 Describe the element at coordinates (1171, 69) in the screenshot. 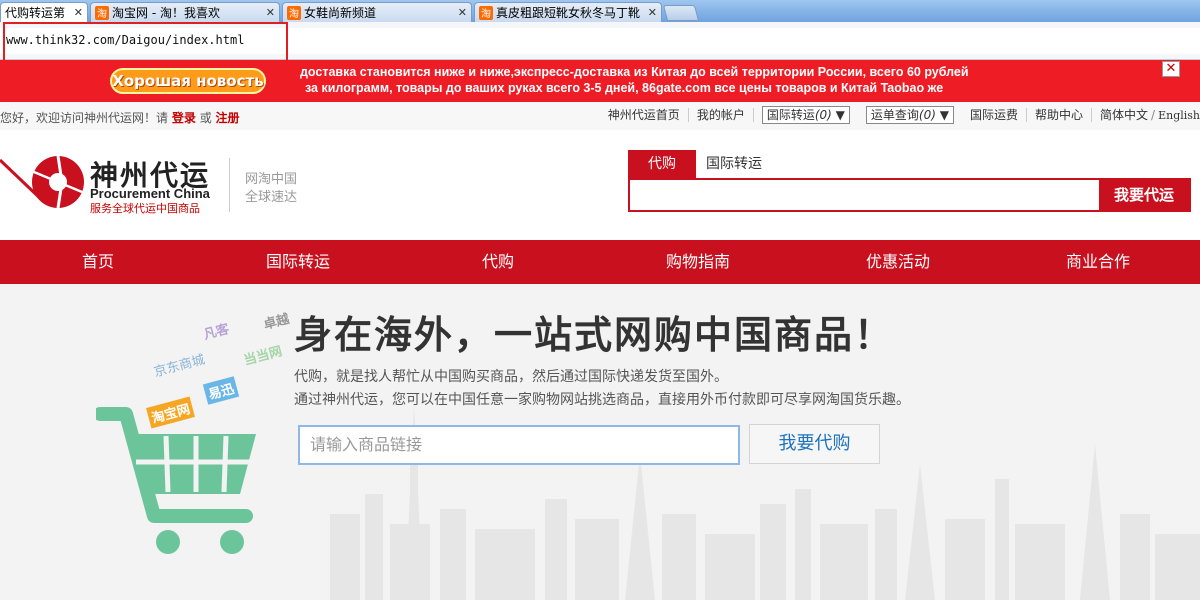

I see `banner-close-icon: ✕` at that location.